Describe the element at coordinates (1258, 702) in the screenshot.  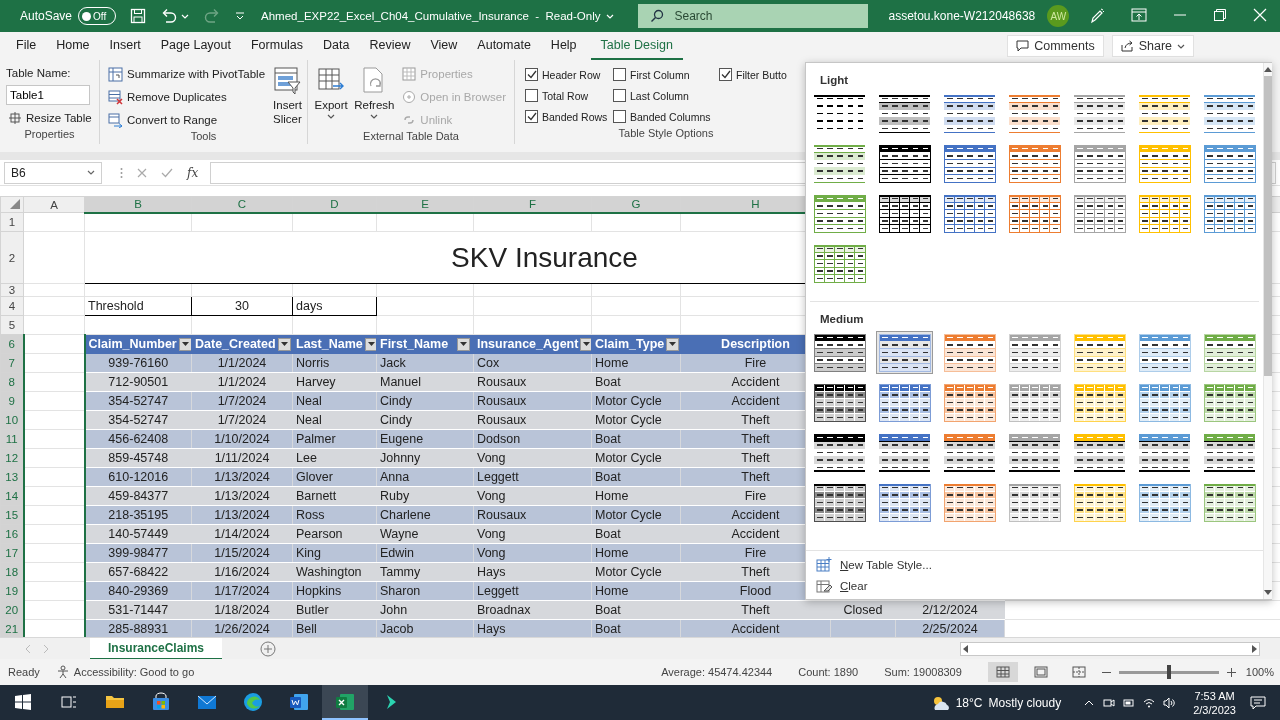
I see `notification-icon` at that location.